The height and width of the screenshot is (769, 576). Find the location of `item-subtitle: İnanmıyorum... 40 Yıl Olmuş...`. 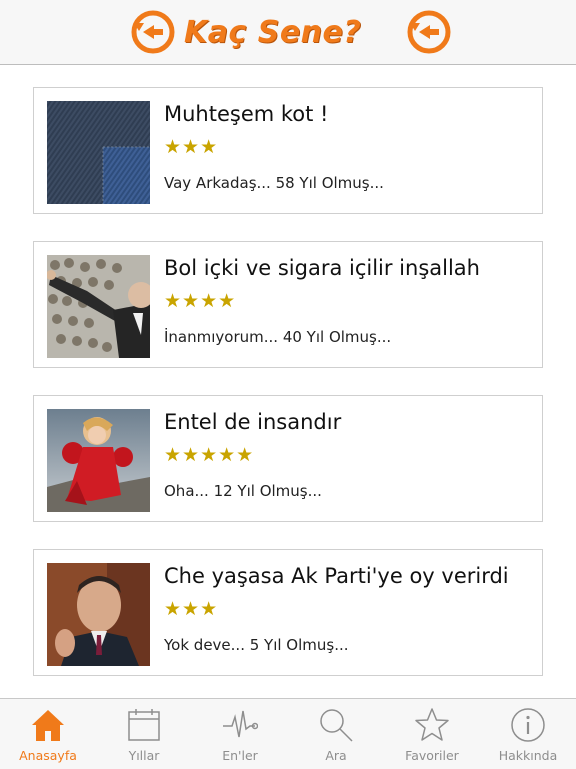

item-subtitle: İnanmıyorum... 40 Yıl Olmuş... is located at coordinates (278, 337).